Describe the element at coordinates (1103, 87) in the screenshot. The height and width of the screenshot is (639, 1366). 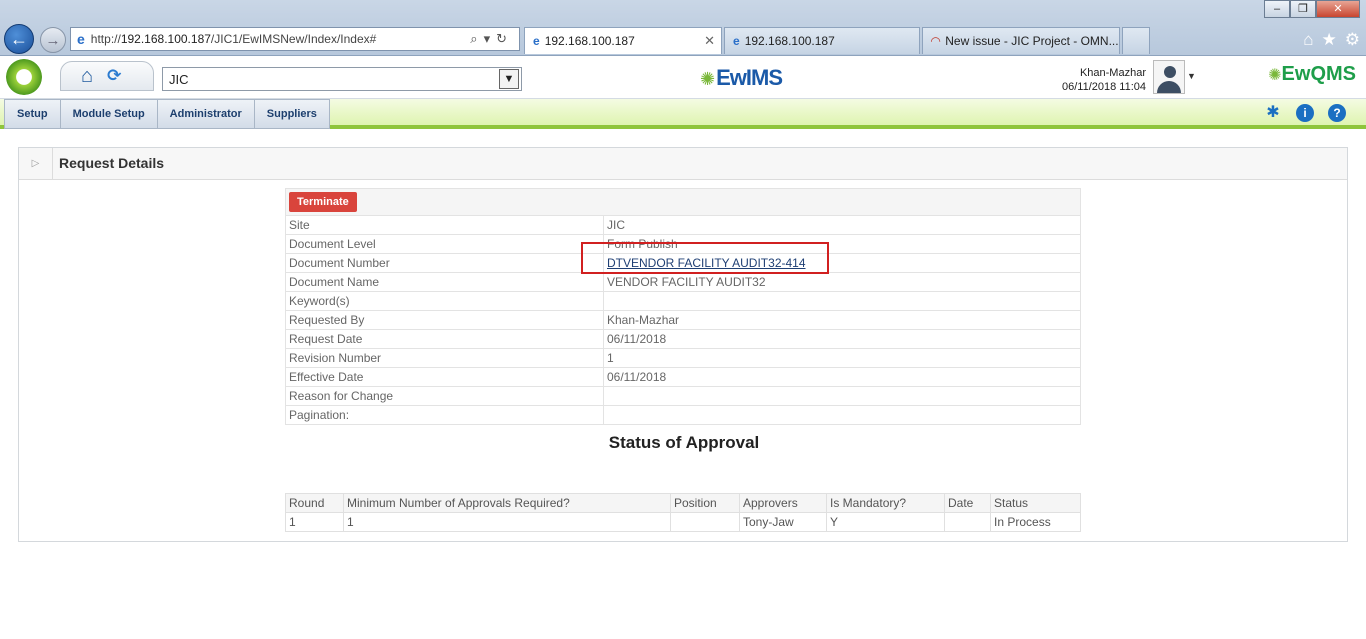
I see `current-datetime: 06/11/2018 11:04` at that location.